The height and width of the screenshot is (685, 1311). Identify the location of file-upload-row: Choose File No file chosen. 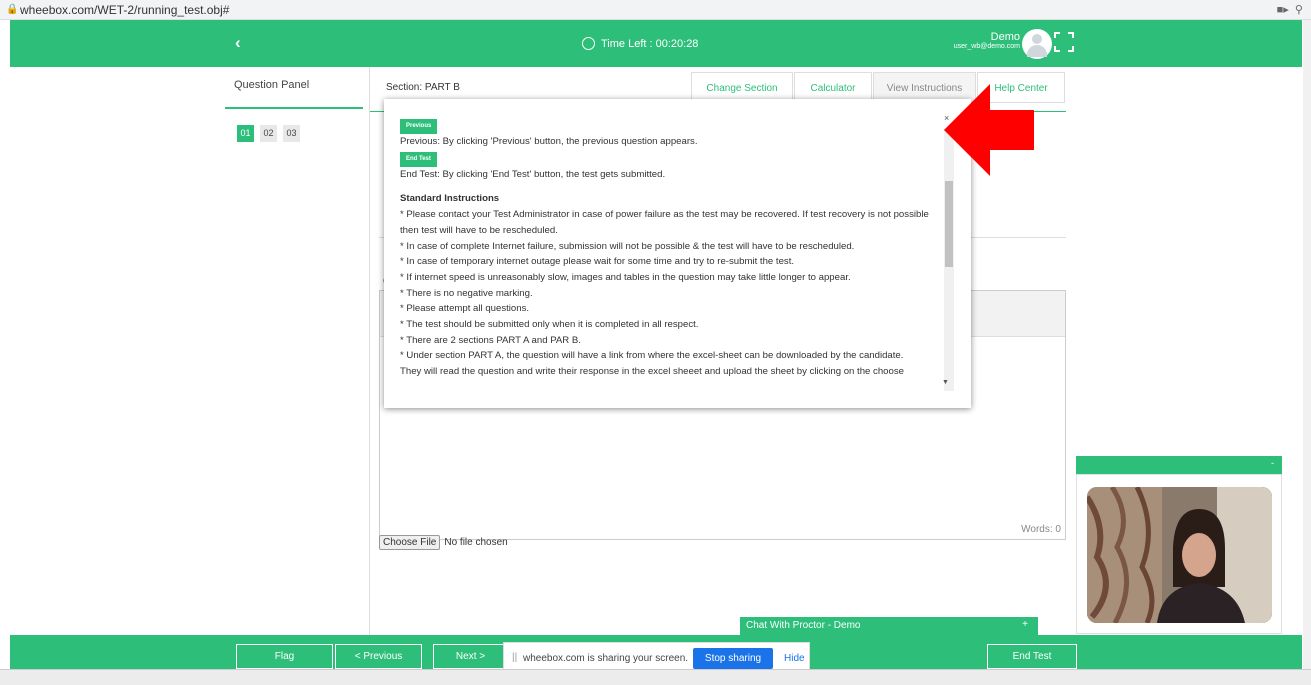
(443, 542).